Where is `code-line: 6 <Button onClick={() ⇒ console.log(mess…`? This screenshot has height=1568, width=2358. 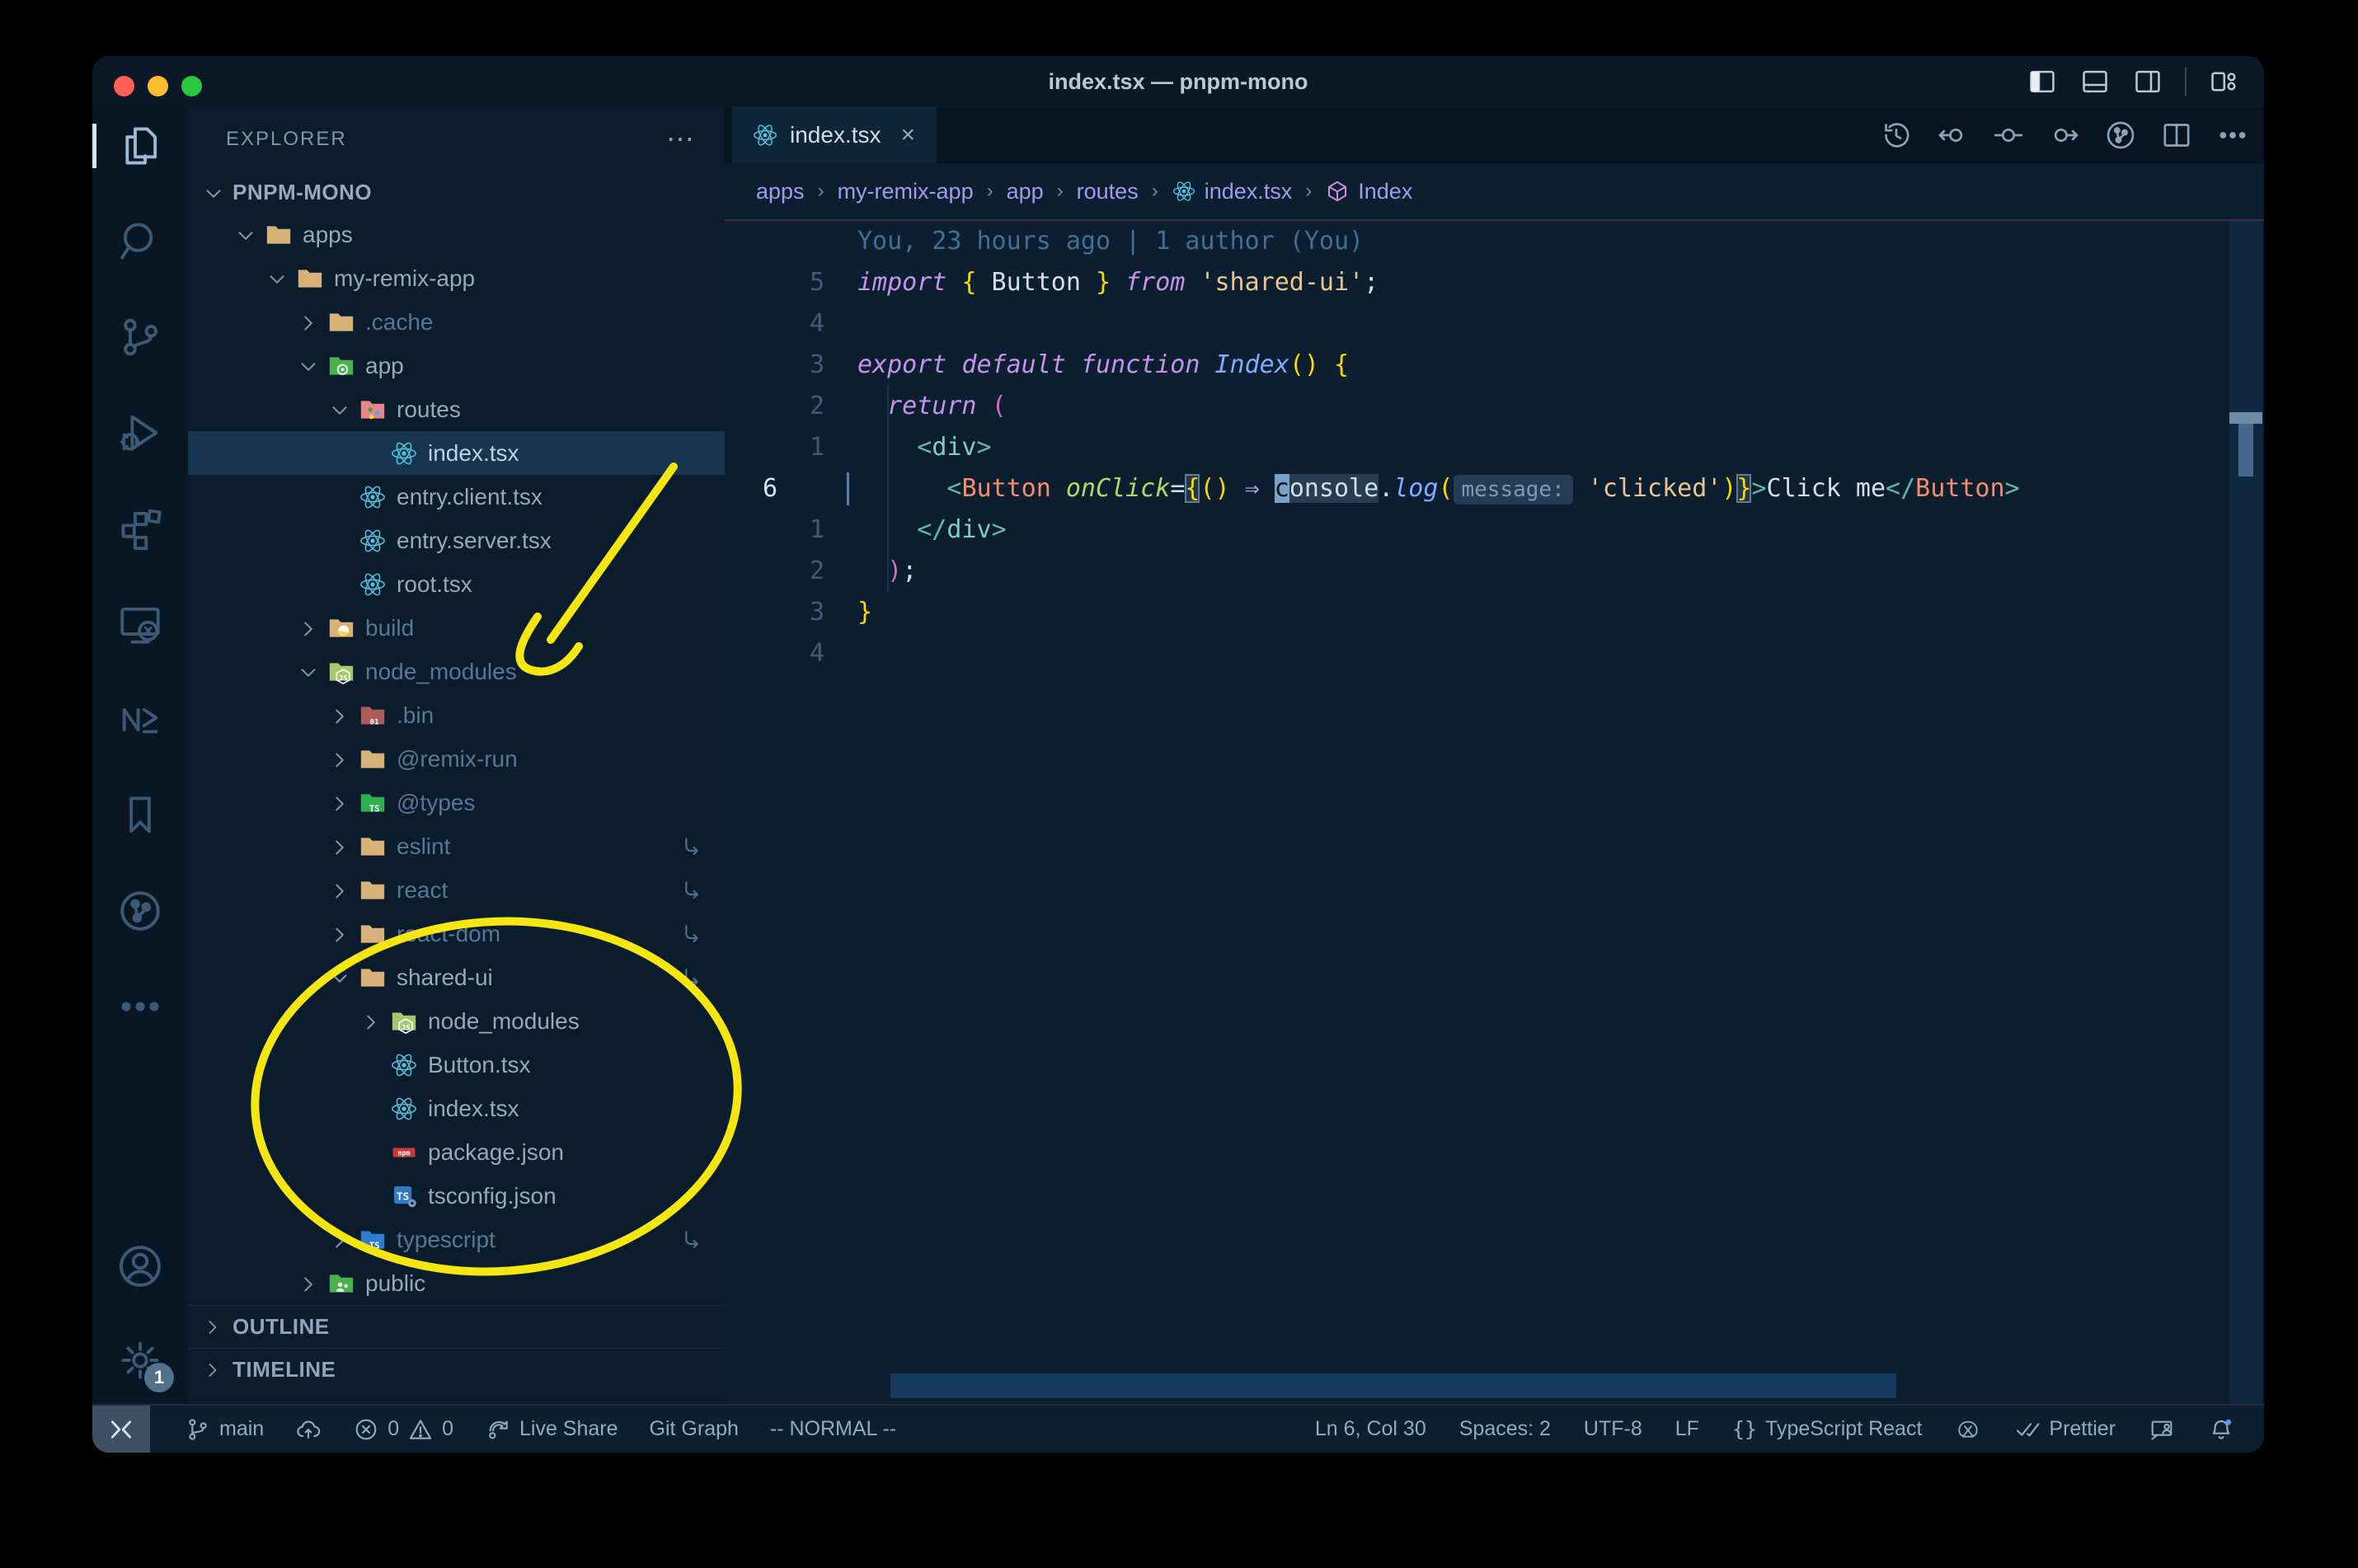 code-line: 6 <Button onClick={() ⇒ console.log(mess… is located at coordinates (1495, 488).